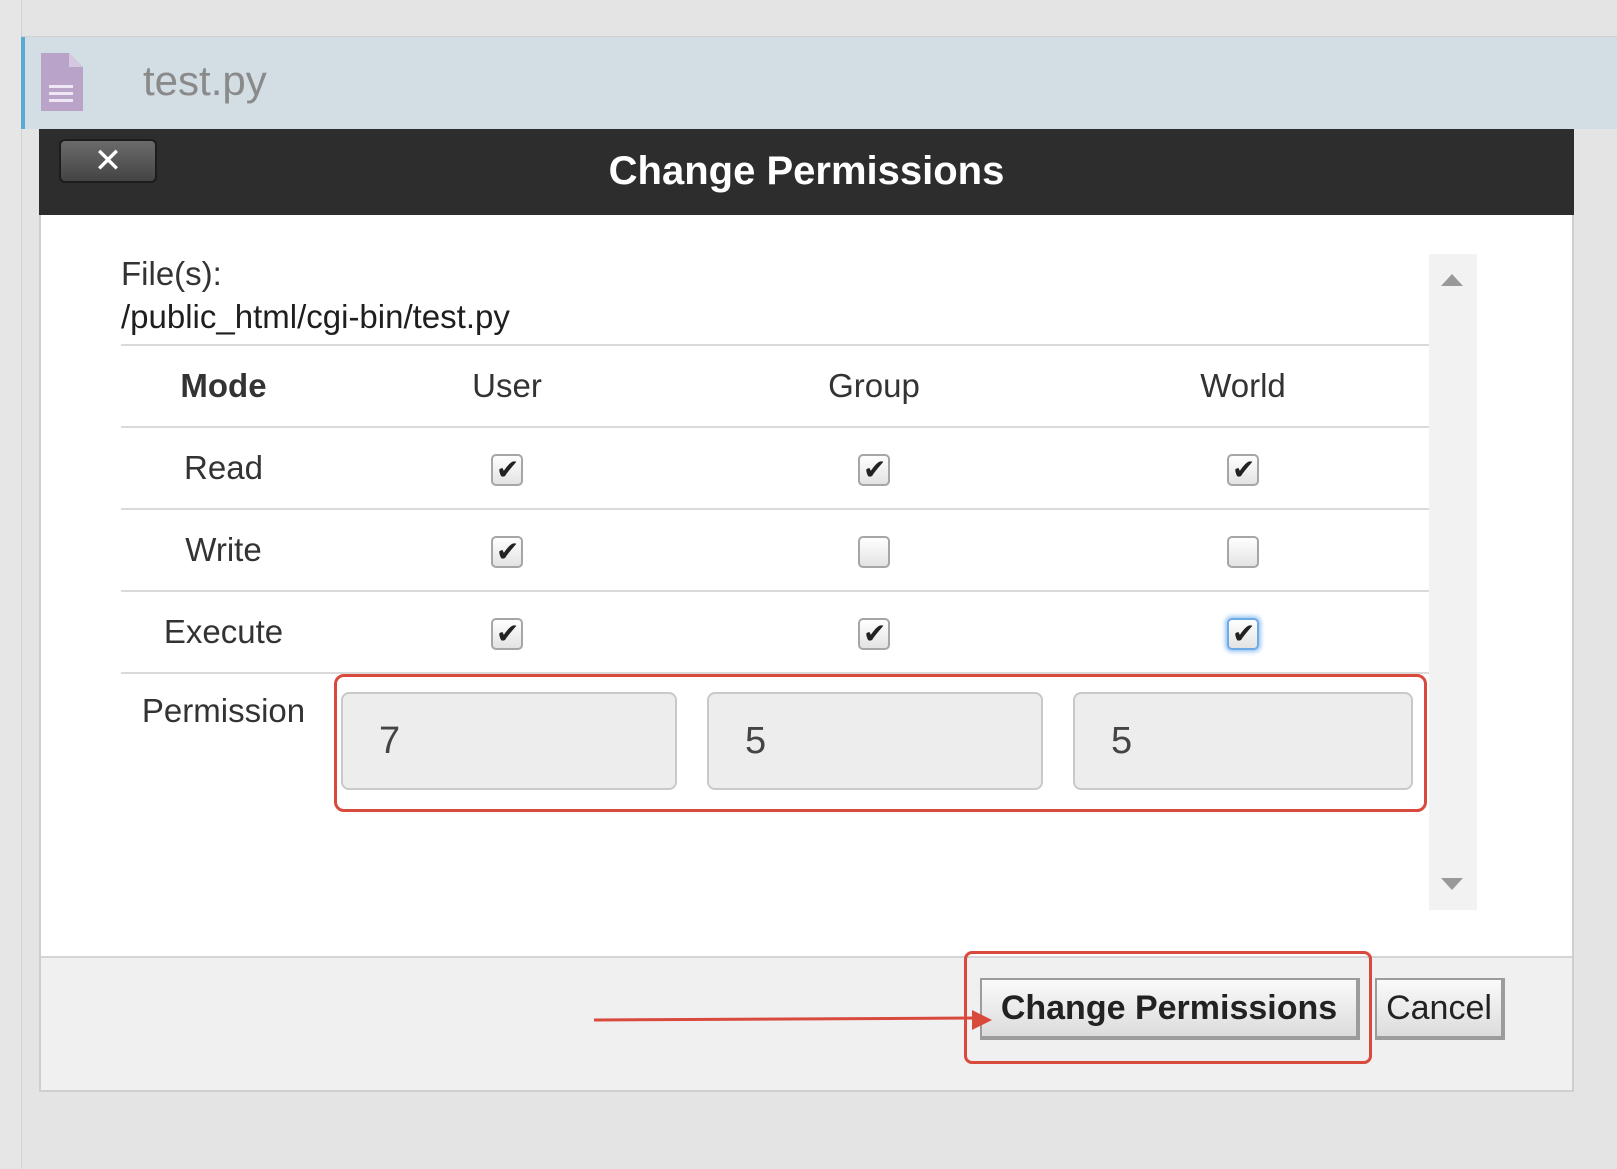  Describe the element at coordinates (62, 82) in the screenshot. I see `document-icon` at that location.